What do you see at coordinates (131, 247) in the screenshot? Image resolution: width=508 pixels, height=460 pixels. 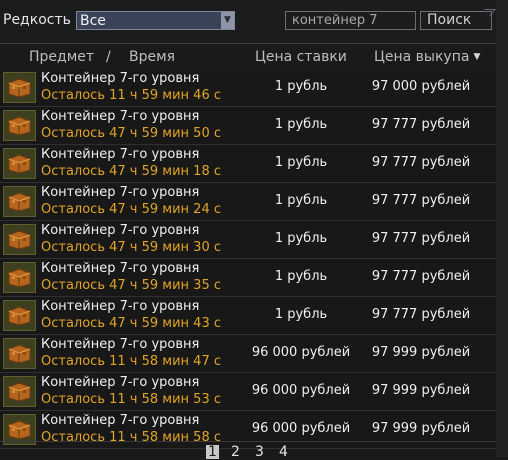 I see `lot-time-left: Осталось 47 ч 59 мин 30 с` at bounding box center [131, 247].